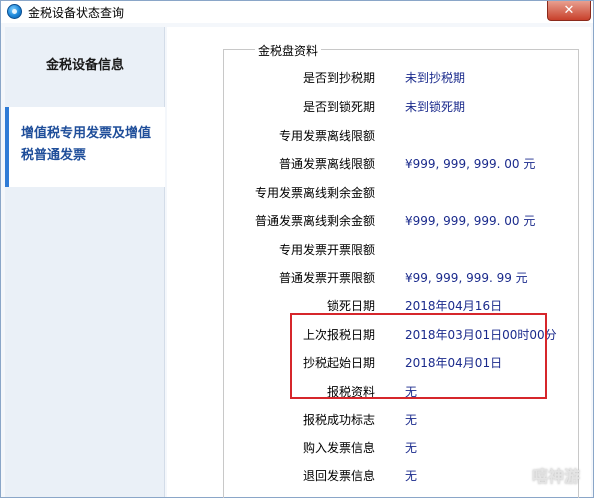 The height and width of the screenshot is (498, 594). What do you see at coordinates (435, 78) in the screenshot?
I see `row-value: 未到抄税期` at bounding box center [435, 78].